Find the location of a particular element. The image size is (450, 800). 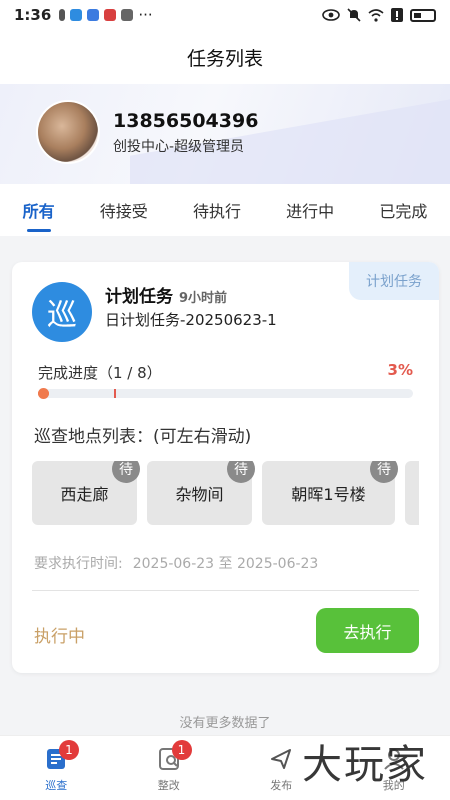

task-title-text: 计划任务 is located at coordinates (139, 297).